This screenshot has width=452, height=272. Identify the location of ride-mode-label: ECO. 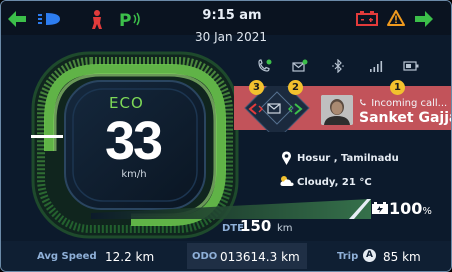
(126, 103).